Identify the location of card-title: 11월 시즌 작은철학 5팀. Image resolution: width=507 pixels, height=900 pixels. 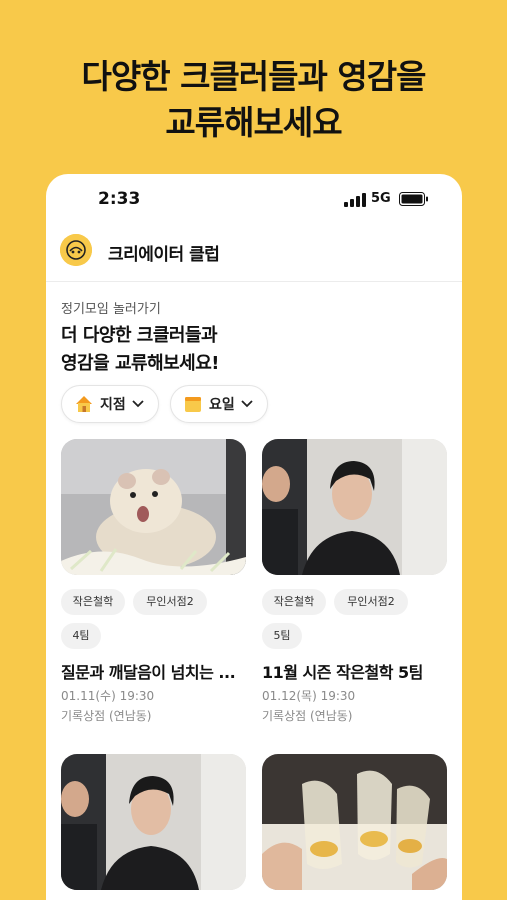
(357, 671).